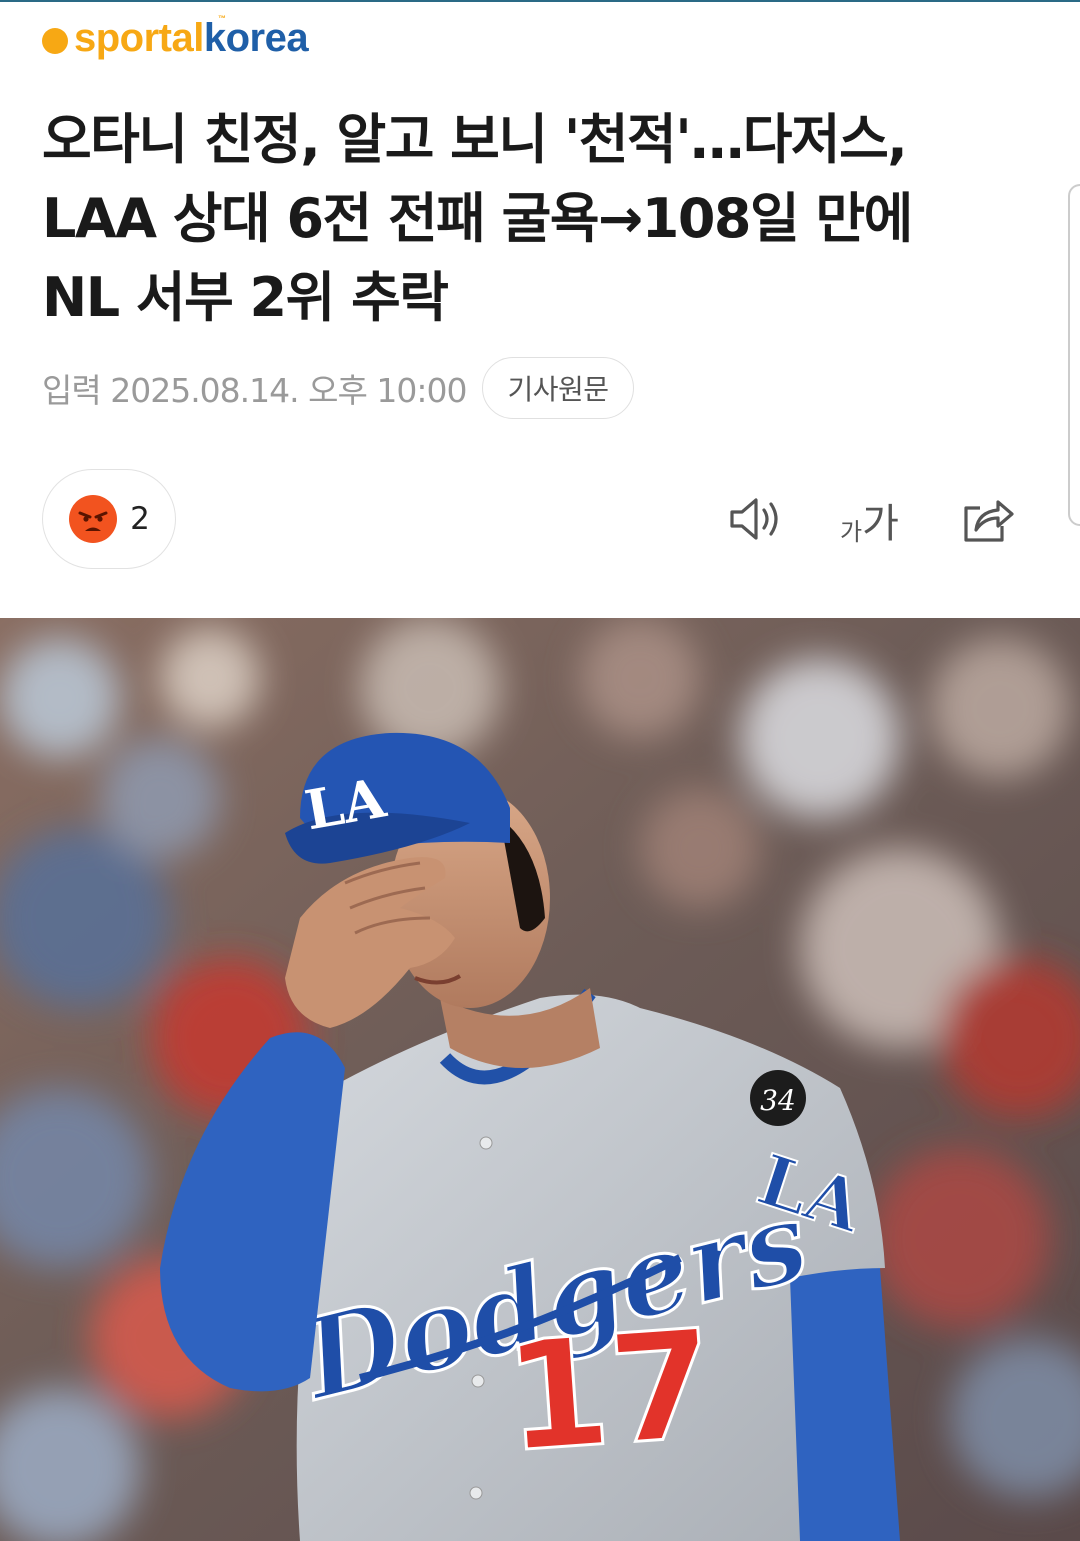 This screenshot has width=1080, height=1541. What do you see at coordinates (1074, 355) in the screenshot?
I see `side-scroll-handle` at bounding box center [1074, 355].